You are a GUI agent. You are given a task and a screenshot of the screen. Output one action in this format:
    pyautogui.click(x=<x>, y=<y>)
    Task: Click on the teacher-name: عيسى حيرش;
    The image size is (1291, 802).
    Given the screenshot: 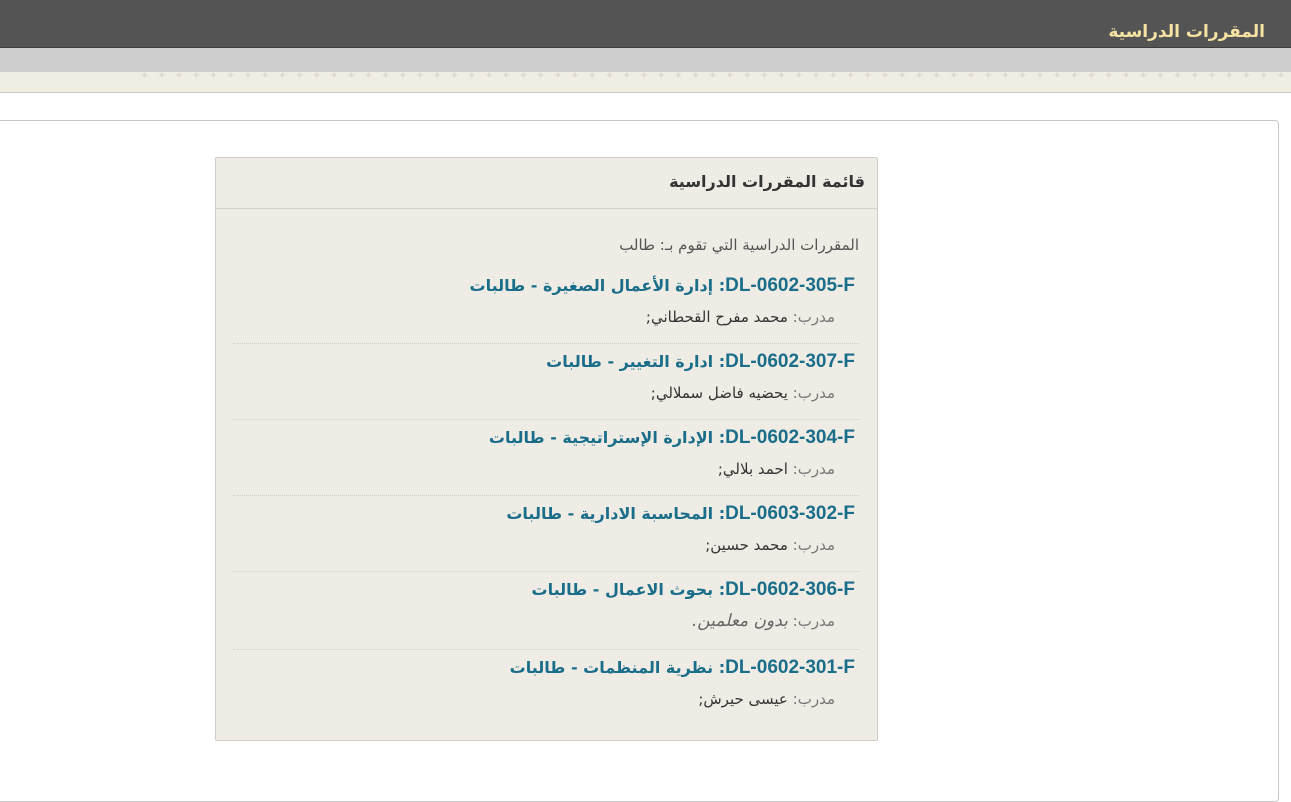 What is the action you would take?
    pyautogui.click(x=743, y=699)
    